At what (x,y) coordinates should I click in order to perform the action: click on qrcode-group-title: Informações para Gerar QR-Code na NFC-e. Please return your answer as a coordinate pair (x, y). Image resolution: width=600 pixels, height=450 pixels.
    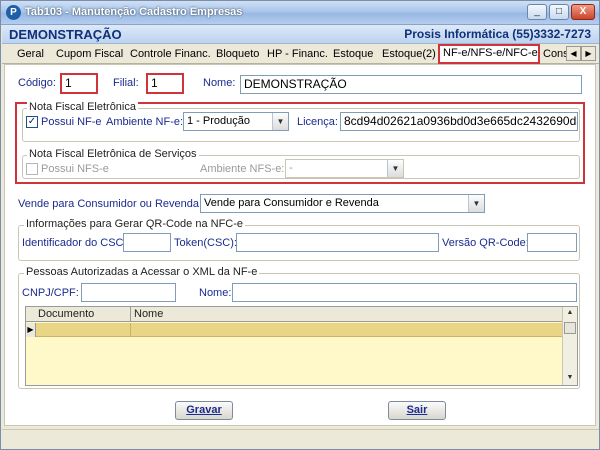
    Looking at the image, I should click on (135, 224).